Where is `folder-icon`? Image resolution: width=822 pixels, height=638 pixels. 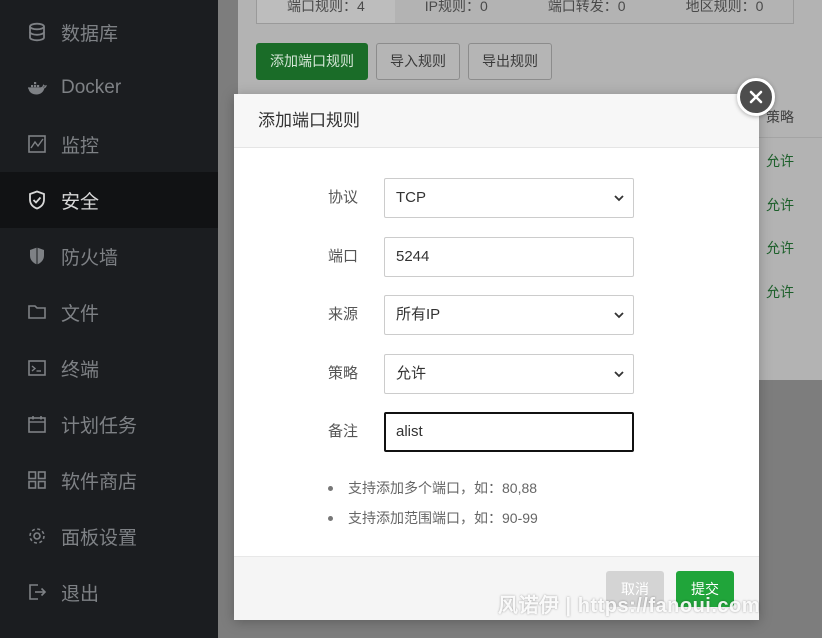 folder-icon is located at coordinates (37, 312).